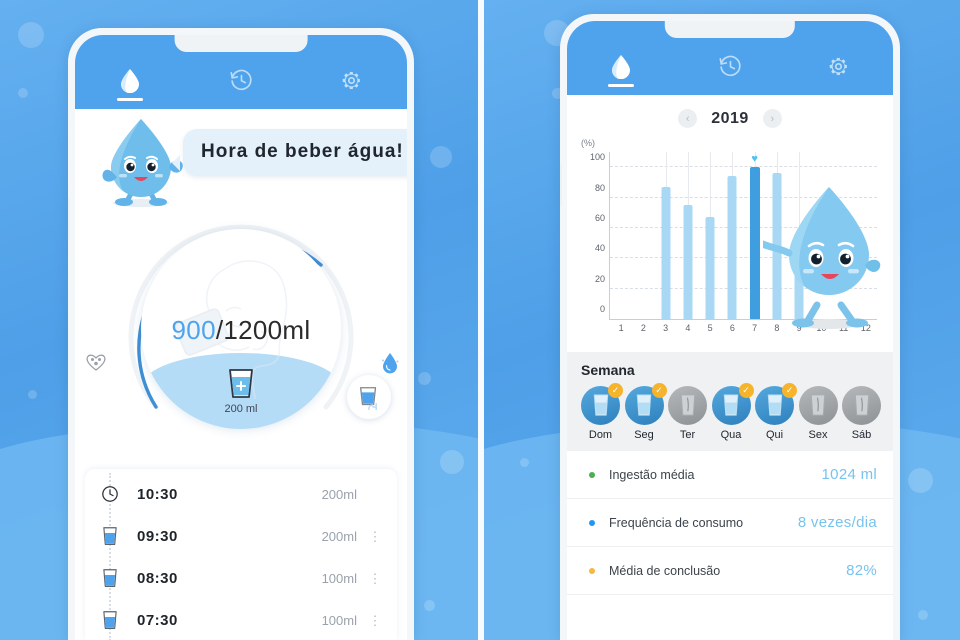  What do you see at coordinates (754, 236) in the screenshot?
I see `chart-bar: ♥` at bounding box center [754, 236].